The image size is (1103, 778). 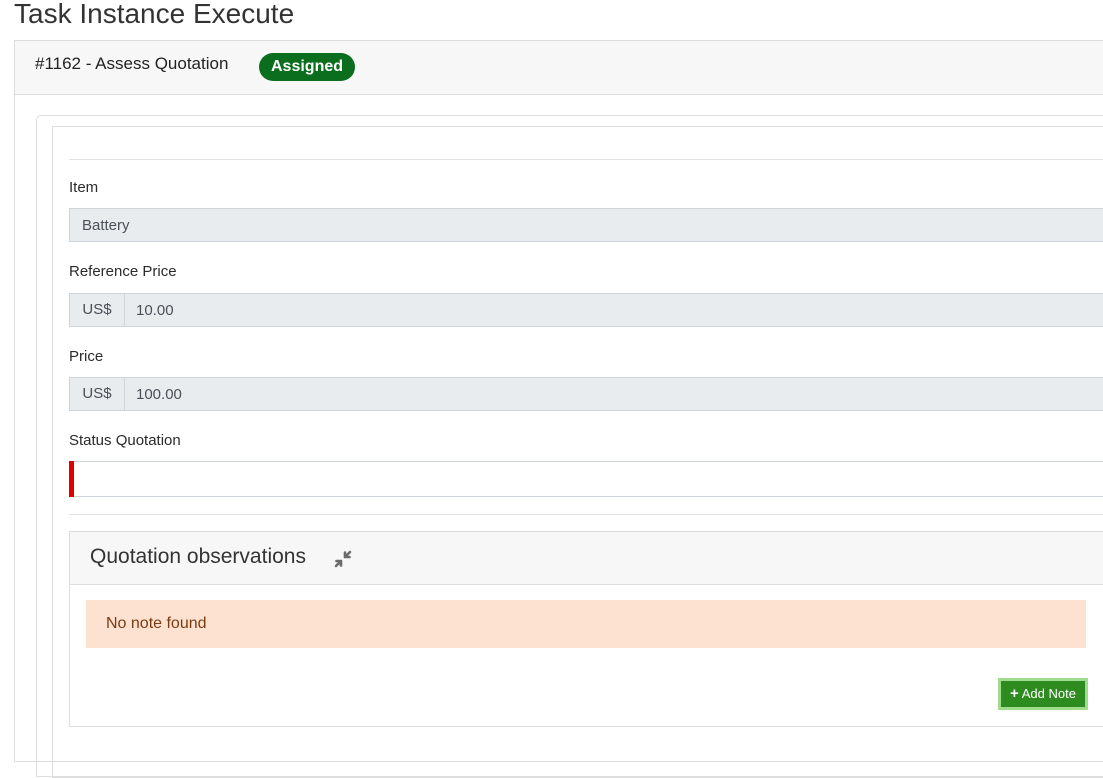 What do you see at coordinates (198, 556) in the screenshot?
I see `observations-title: Quotation observations` at bounding box center [198, 556].